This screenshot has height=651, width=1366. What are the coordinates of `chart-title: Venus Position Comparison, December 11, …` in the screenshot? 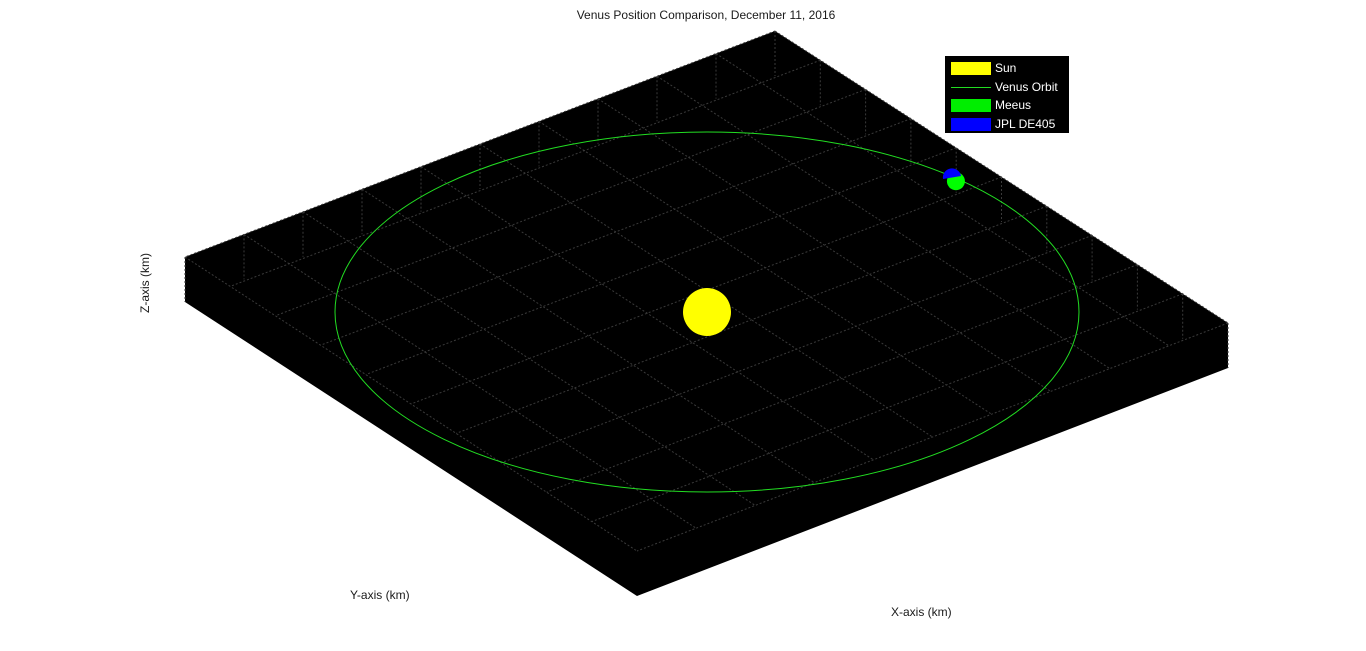 It's located at (706, 15).